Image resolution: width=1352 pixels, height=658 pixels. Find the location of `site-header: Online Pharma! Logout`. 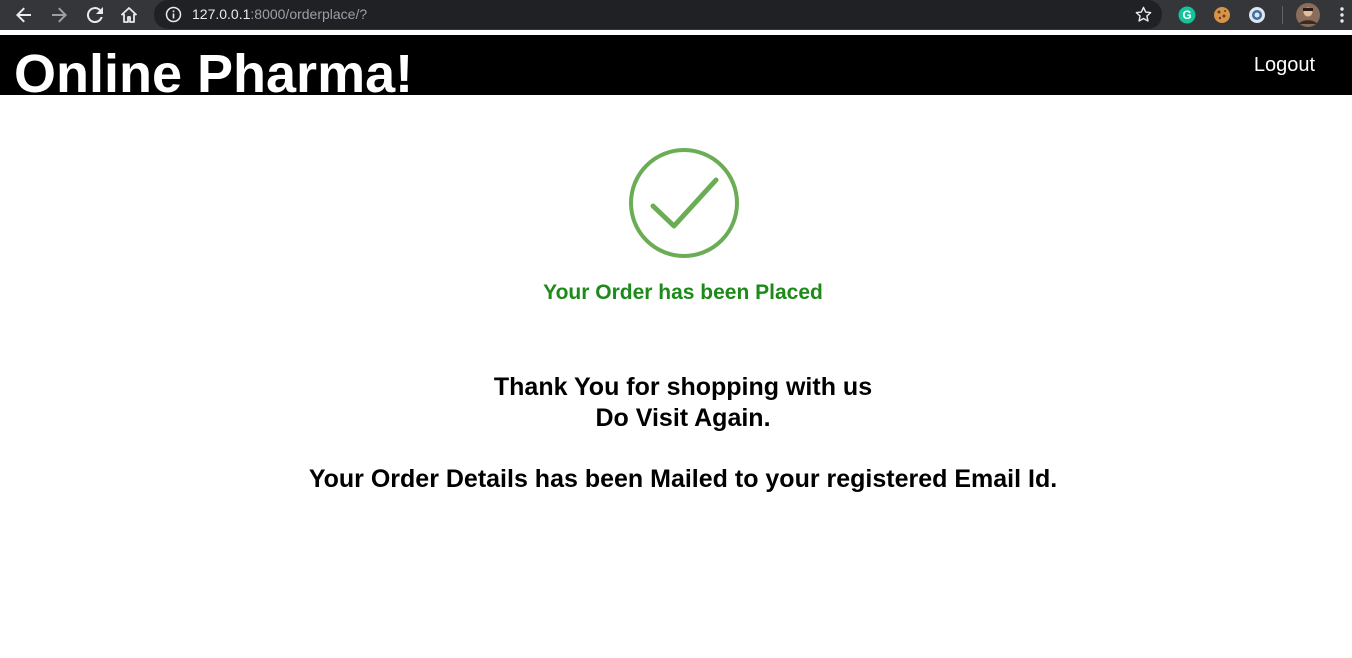

site-header: Online Pharma! Logout is located at coordinates (676, 69).